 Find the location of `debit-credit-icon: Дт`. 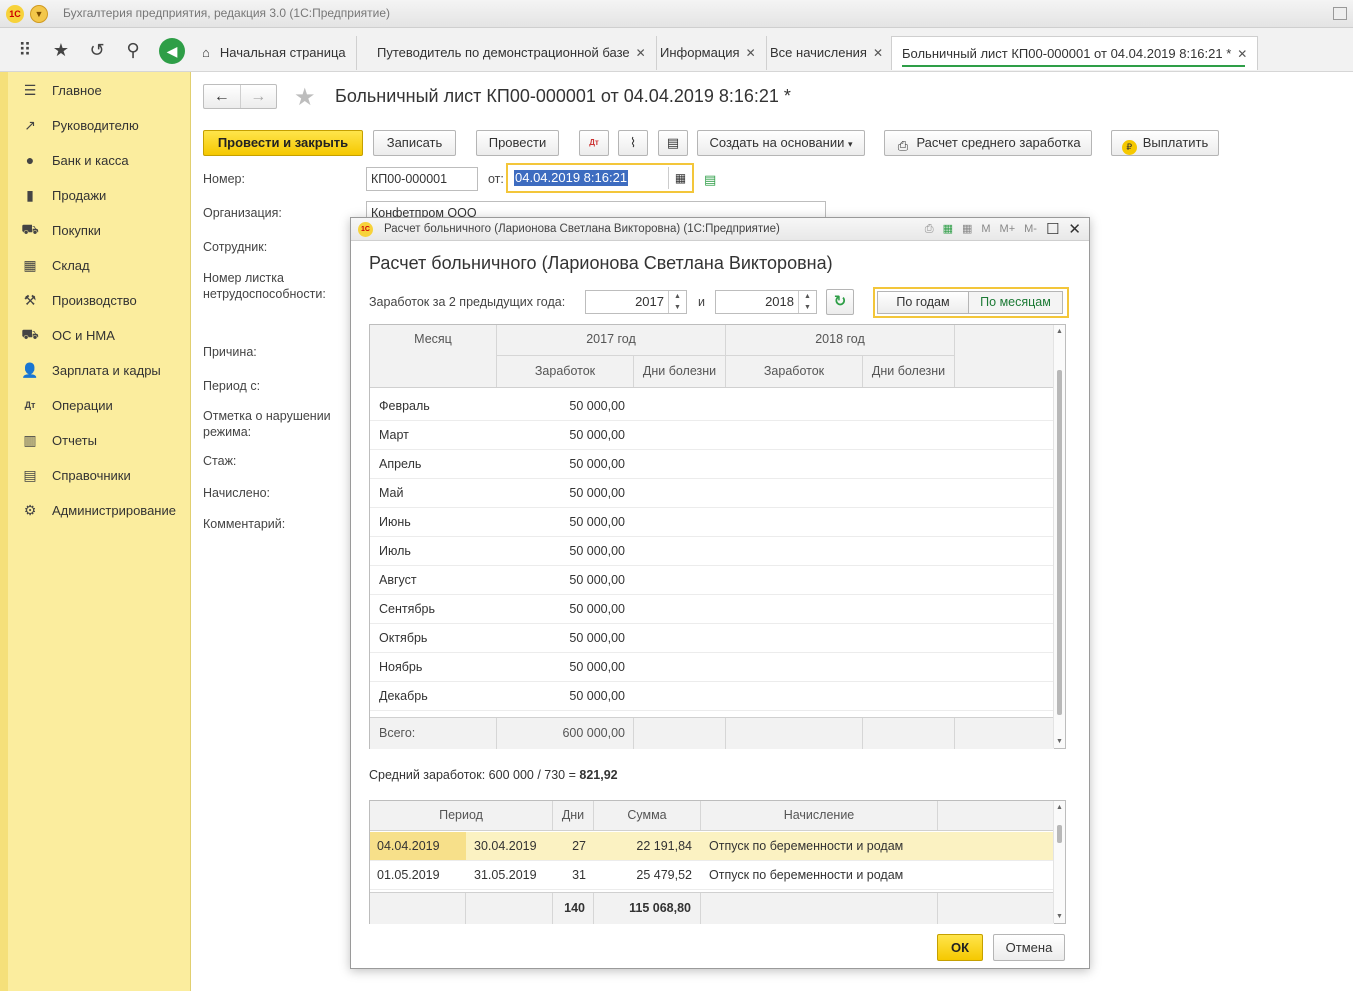

debit-credit-icon: Дт is located at coordinates (594, 143).